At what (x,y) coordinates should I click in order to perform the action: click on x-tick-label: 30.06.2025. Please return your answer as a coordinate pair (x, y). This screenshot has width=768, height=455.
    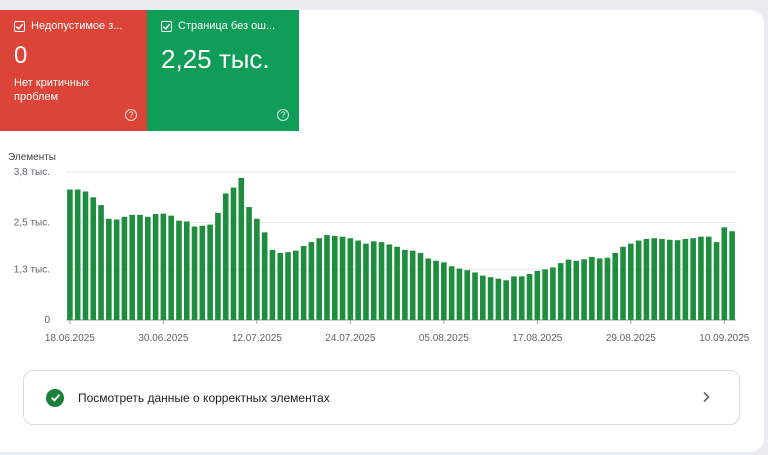
    Looking at the image, I should click on (163, 338).